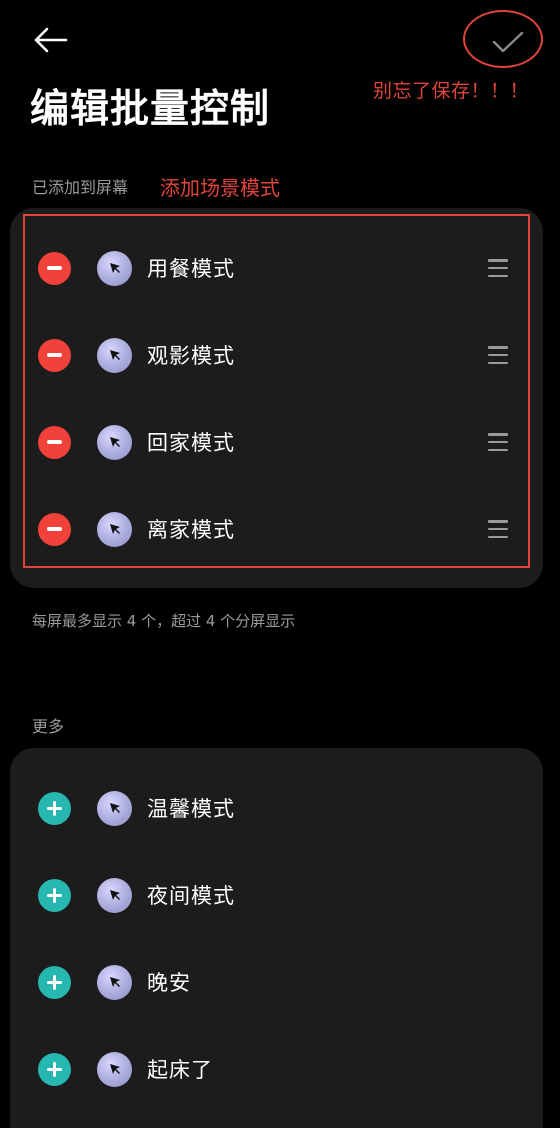 This screenshot has width=560, height=1128. Describe the element at coordinates (276, 355) in the screenshot. I see `added-scene-row: 观影模式` at that location.